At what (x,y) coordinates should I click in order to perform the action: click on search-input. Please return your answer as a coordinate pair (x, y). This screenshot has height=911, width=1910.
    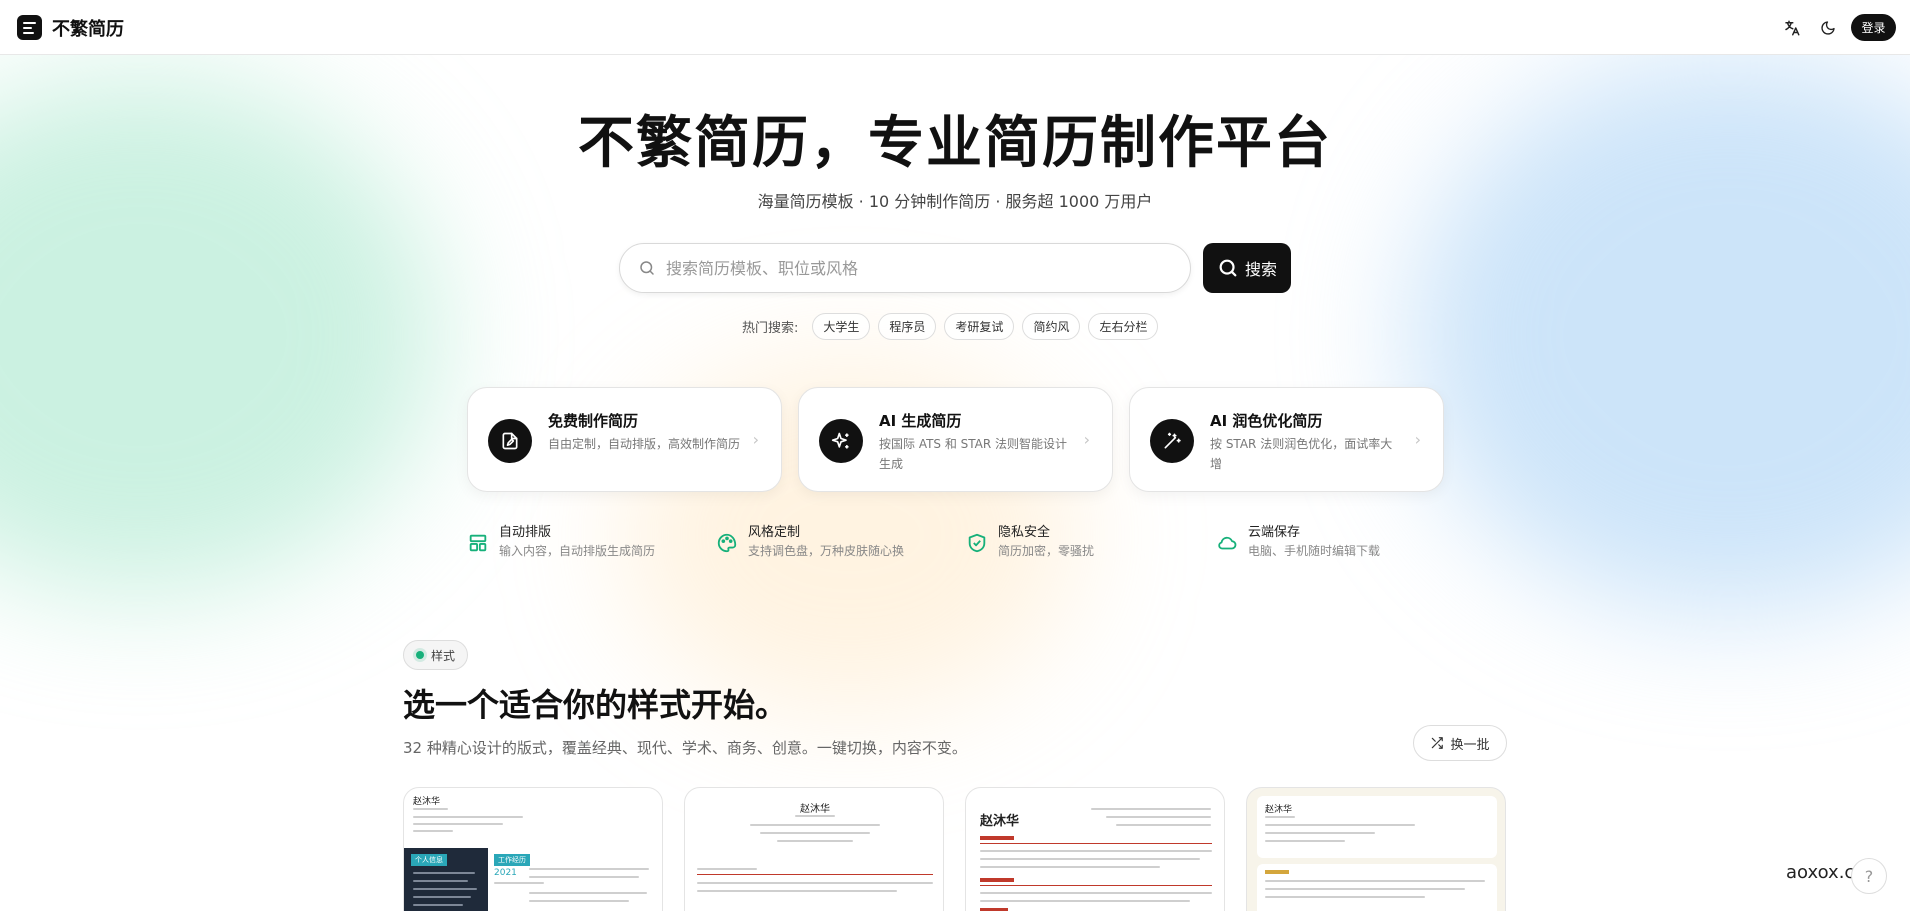
    Looking at the image, I should click on (906, 268).